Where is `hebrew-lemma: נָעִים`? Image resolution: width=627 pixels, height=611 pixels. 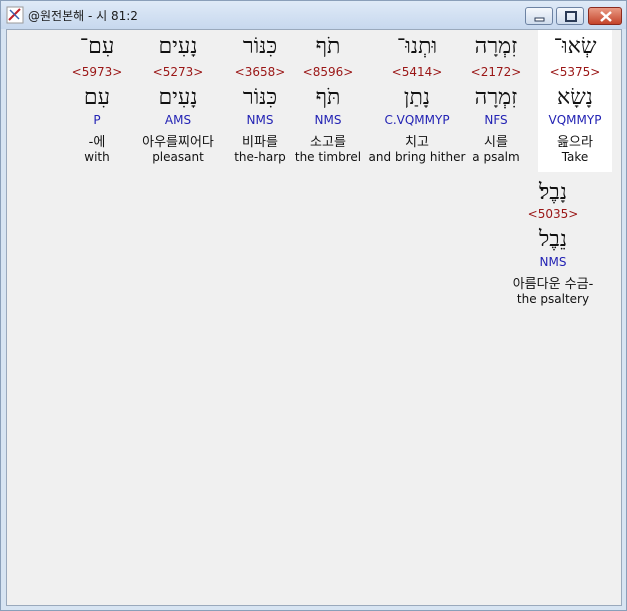
hebrew-lemma: נָעִים is located at coordinates (178, 97).